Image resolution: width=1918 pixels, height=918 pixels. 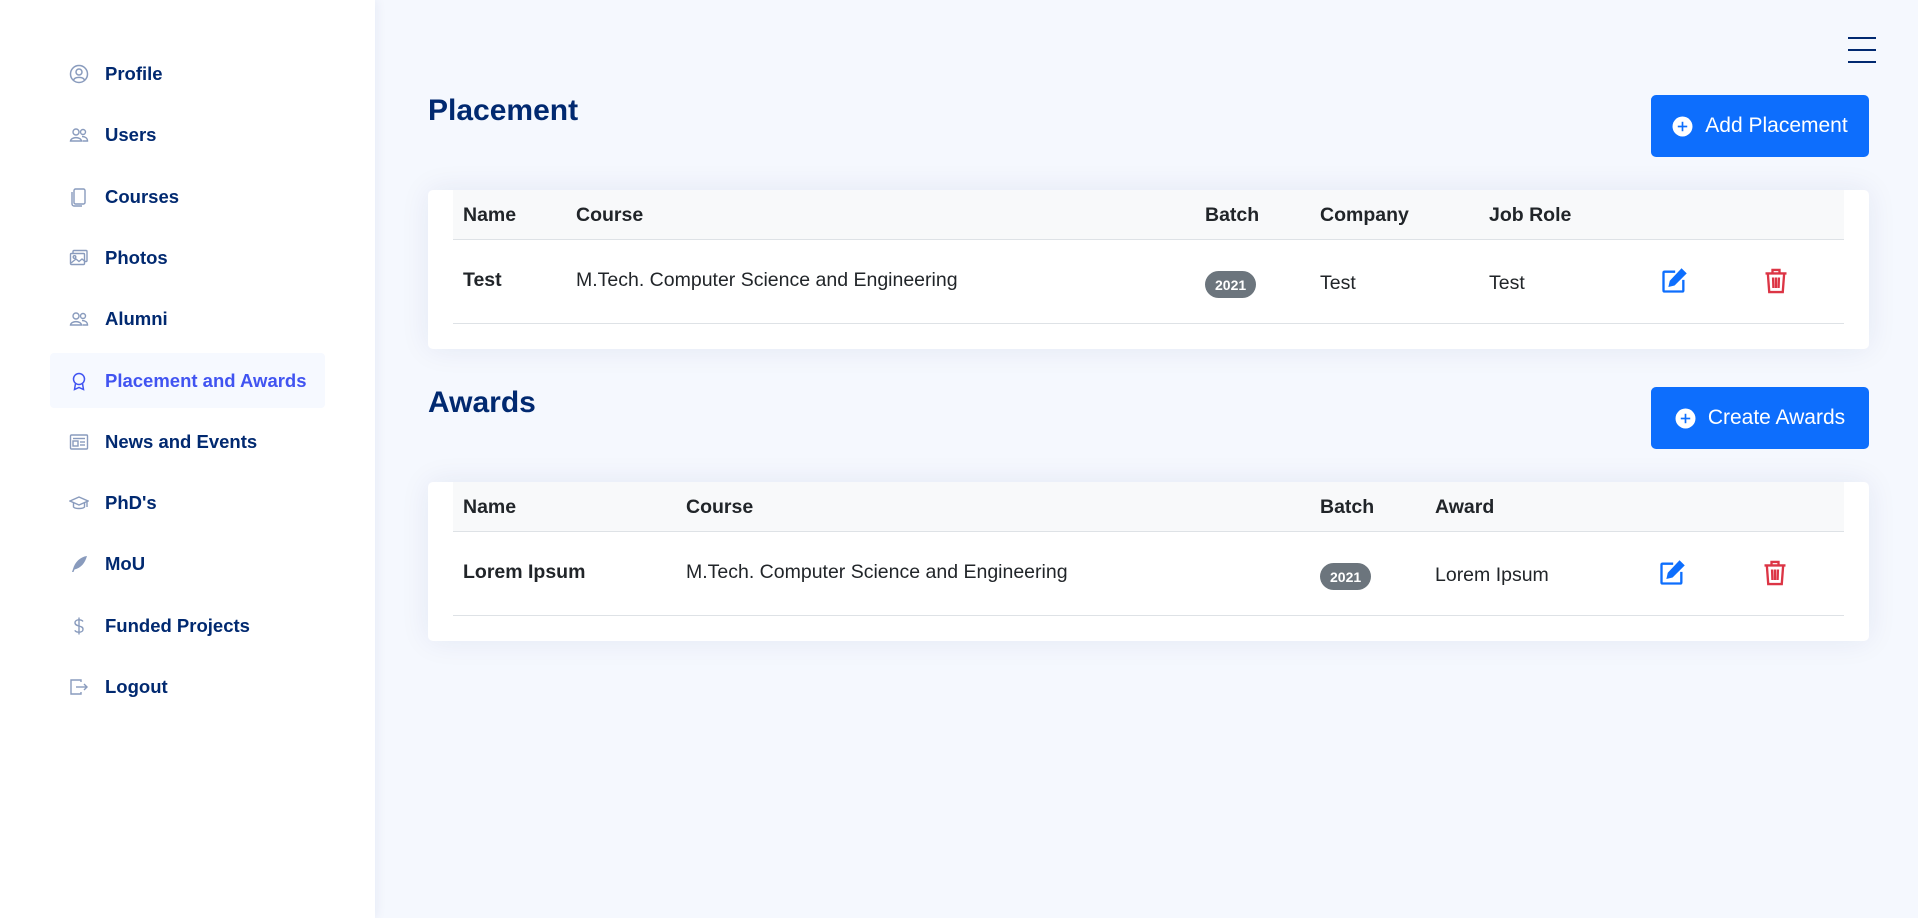 What do you see at coordinates (482, 402) in the screenshot?
I see `awards-title: Awards` at bounding box center [482, 402].